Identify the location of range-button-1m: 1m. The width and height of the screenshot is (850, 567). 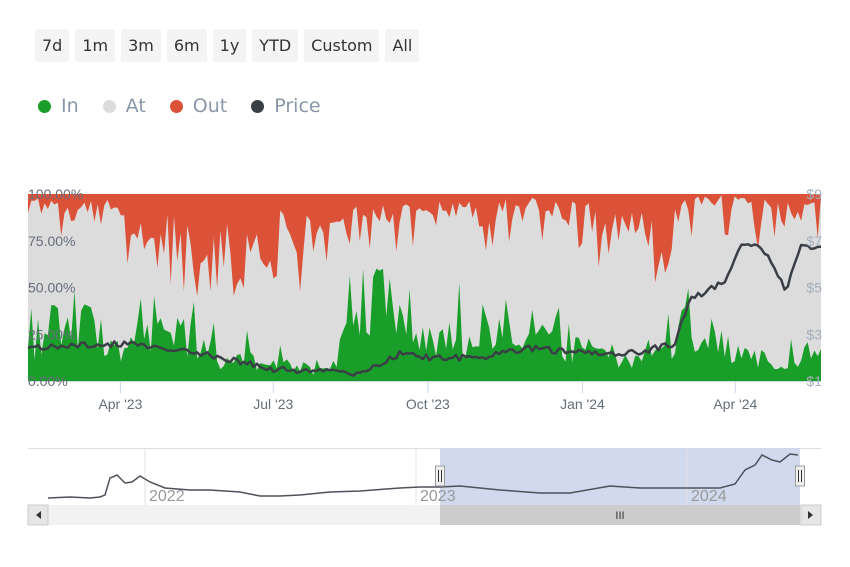
(95, 45).